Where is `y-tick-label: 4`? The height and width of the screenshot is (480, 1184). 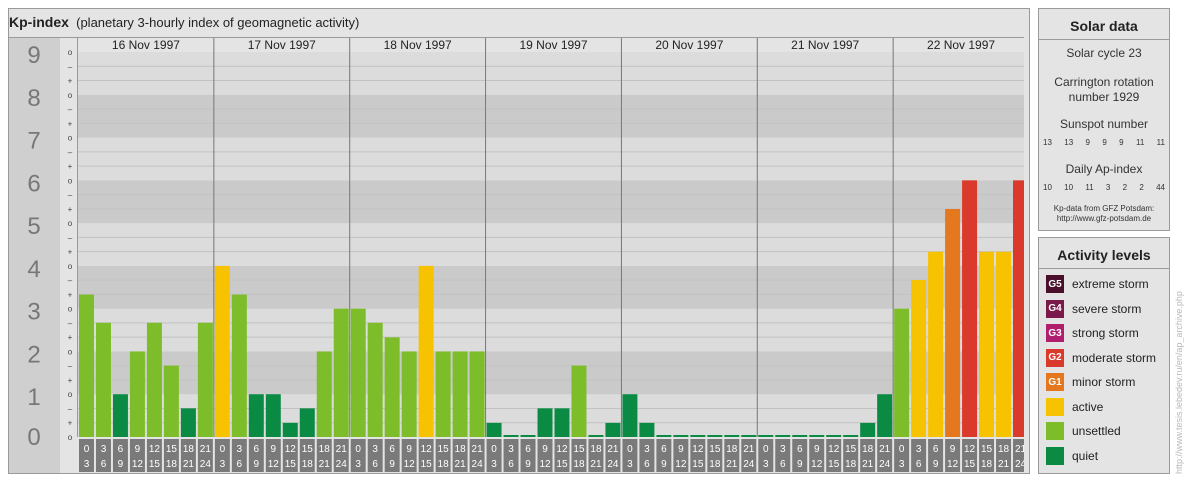 y-tick-label: 4 is located at coordinates (33, 269).